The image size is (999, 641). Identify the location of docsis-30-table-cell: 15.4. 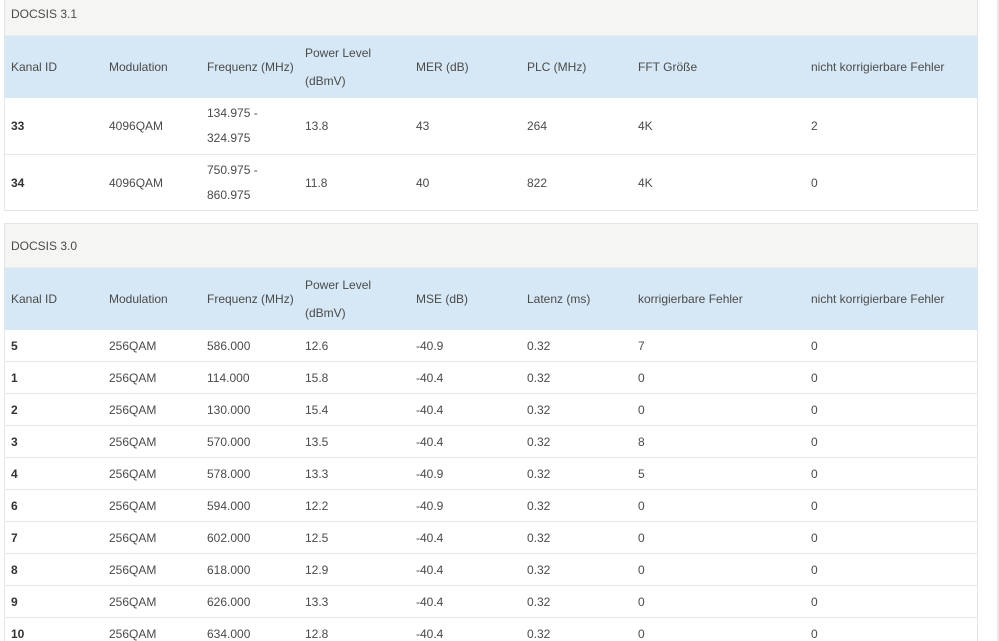
(354, 409).